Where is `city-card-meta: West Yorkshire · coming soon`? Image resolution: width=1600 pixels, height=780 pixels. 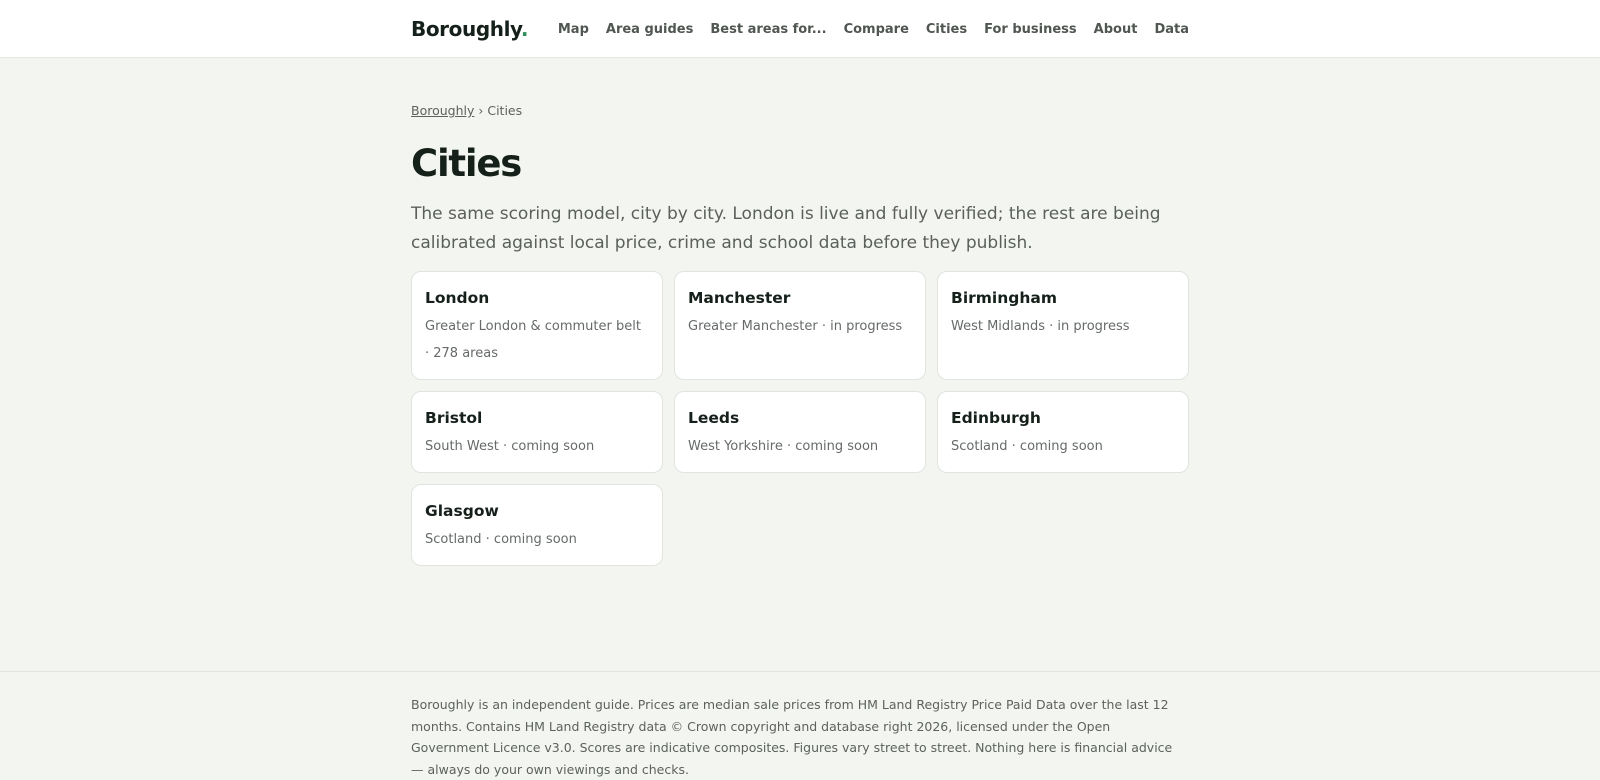 city-card-meta: West Yorkshire · coming soon is located at coordinates (783, 446).